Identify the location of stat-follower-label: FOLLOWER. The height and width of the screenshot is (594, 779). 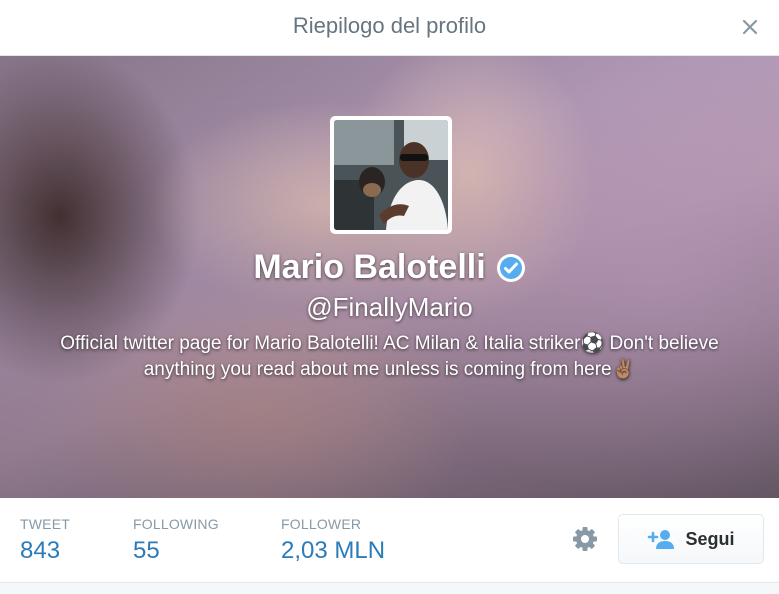
(321, 524).